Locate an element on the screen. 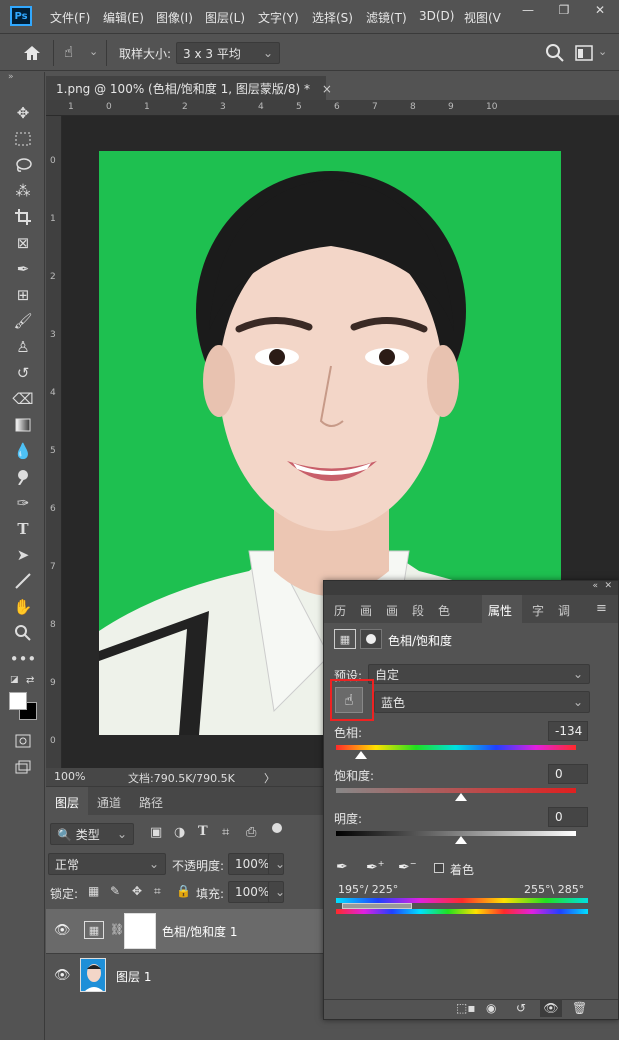  visibility-toggle-icon: 👁 is located at coordinates (551, 1008).